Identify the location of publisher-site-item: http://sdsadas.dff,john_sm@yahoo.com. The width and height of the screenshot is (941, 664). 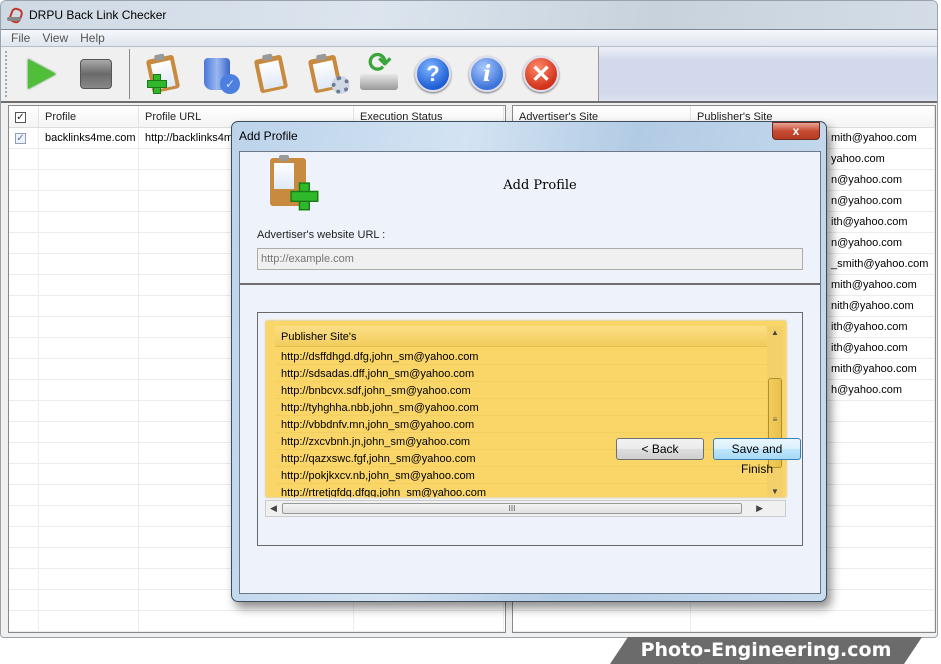
(522, 373).